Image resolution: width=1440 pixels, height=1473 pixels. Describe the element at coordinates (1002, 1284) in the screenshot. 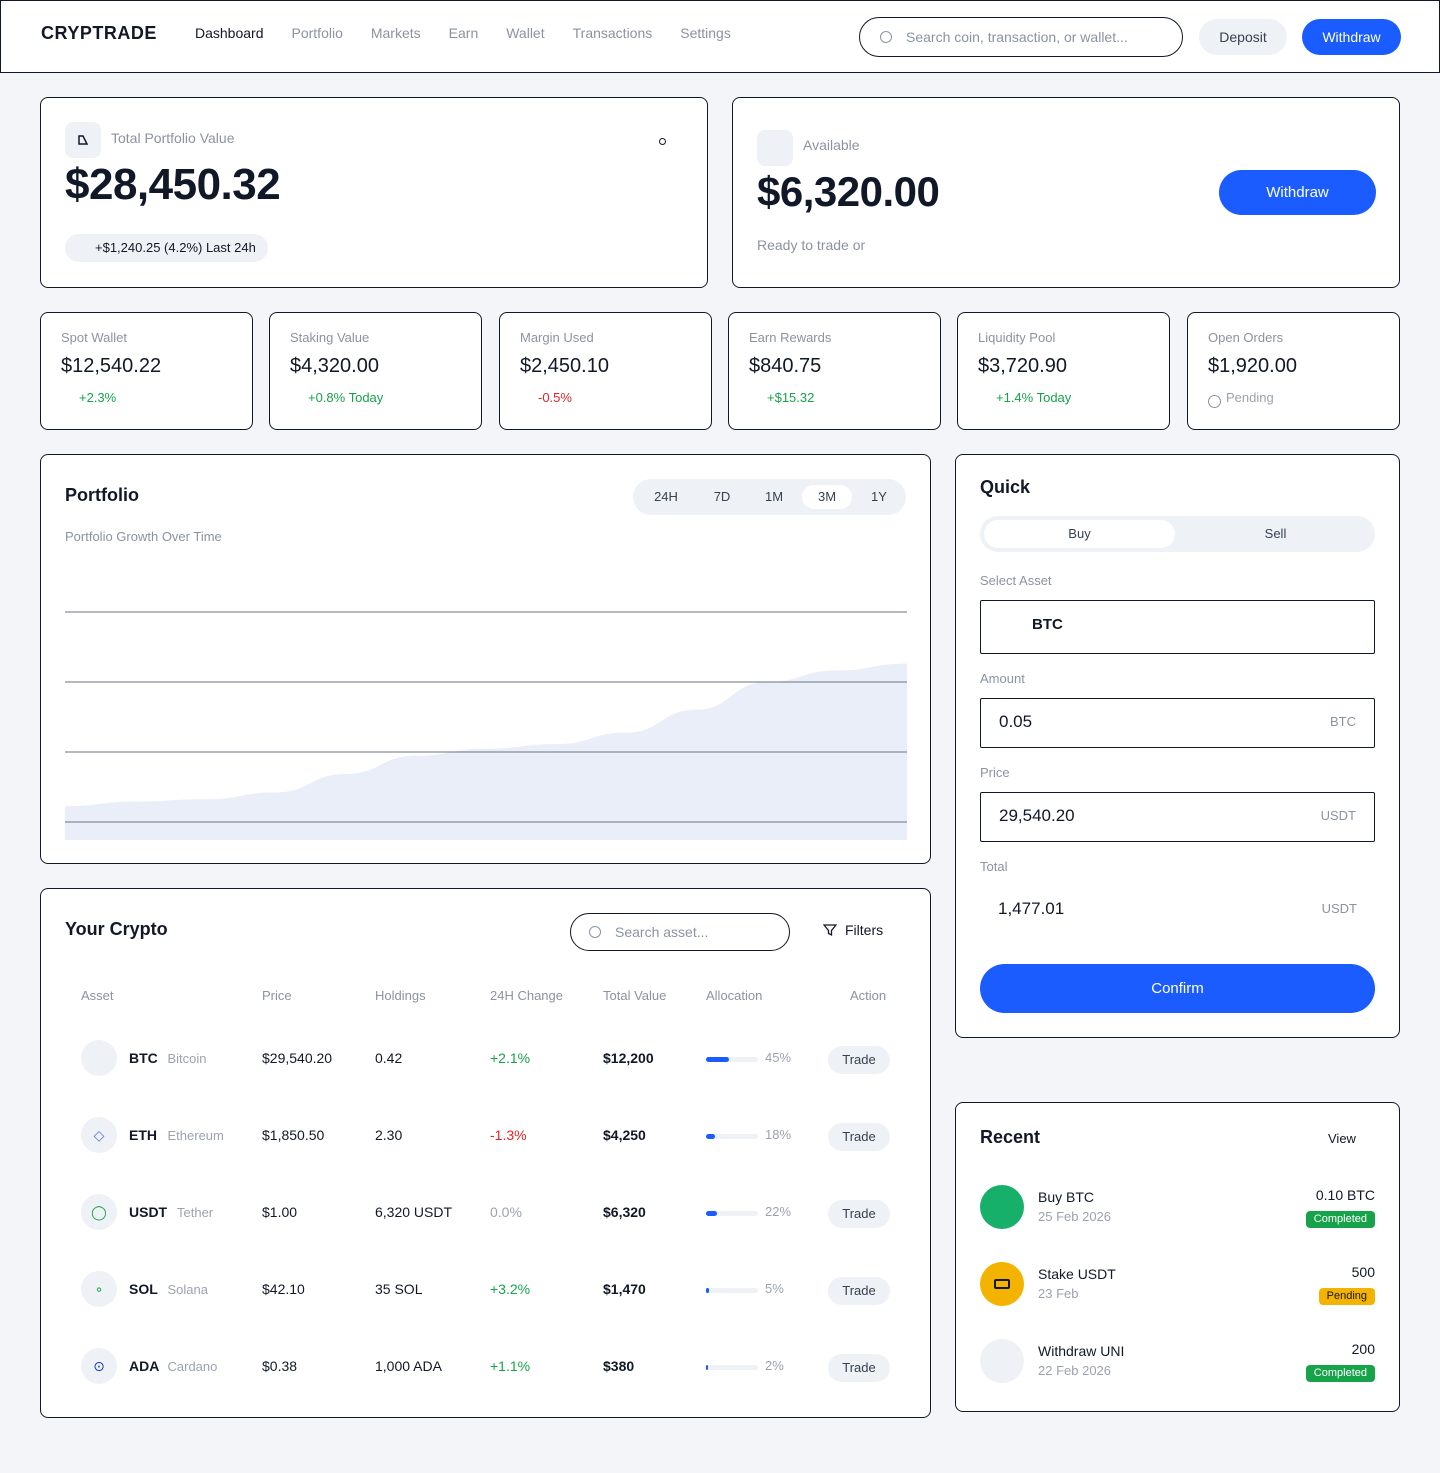

I see `wallet-icon` at that location.